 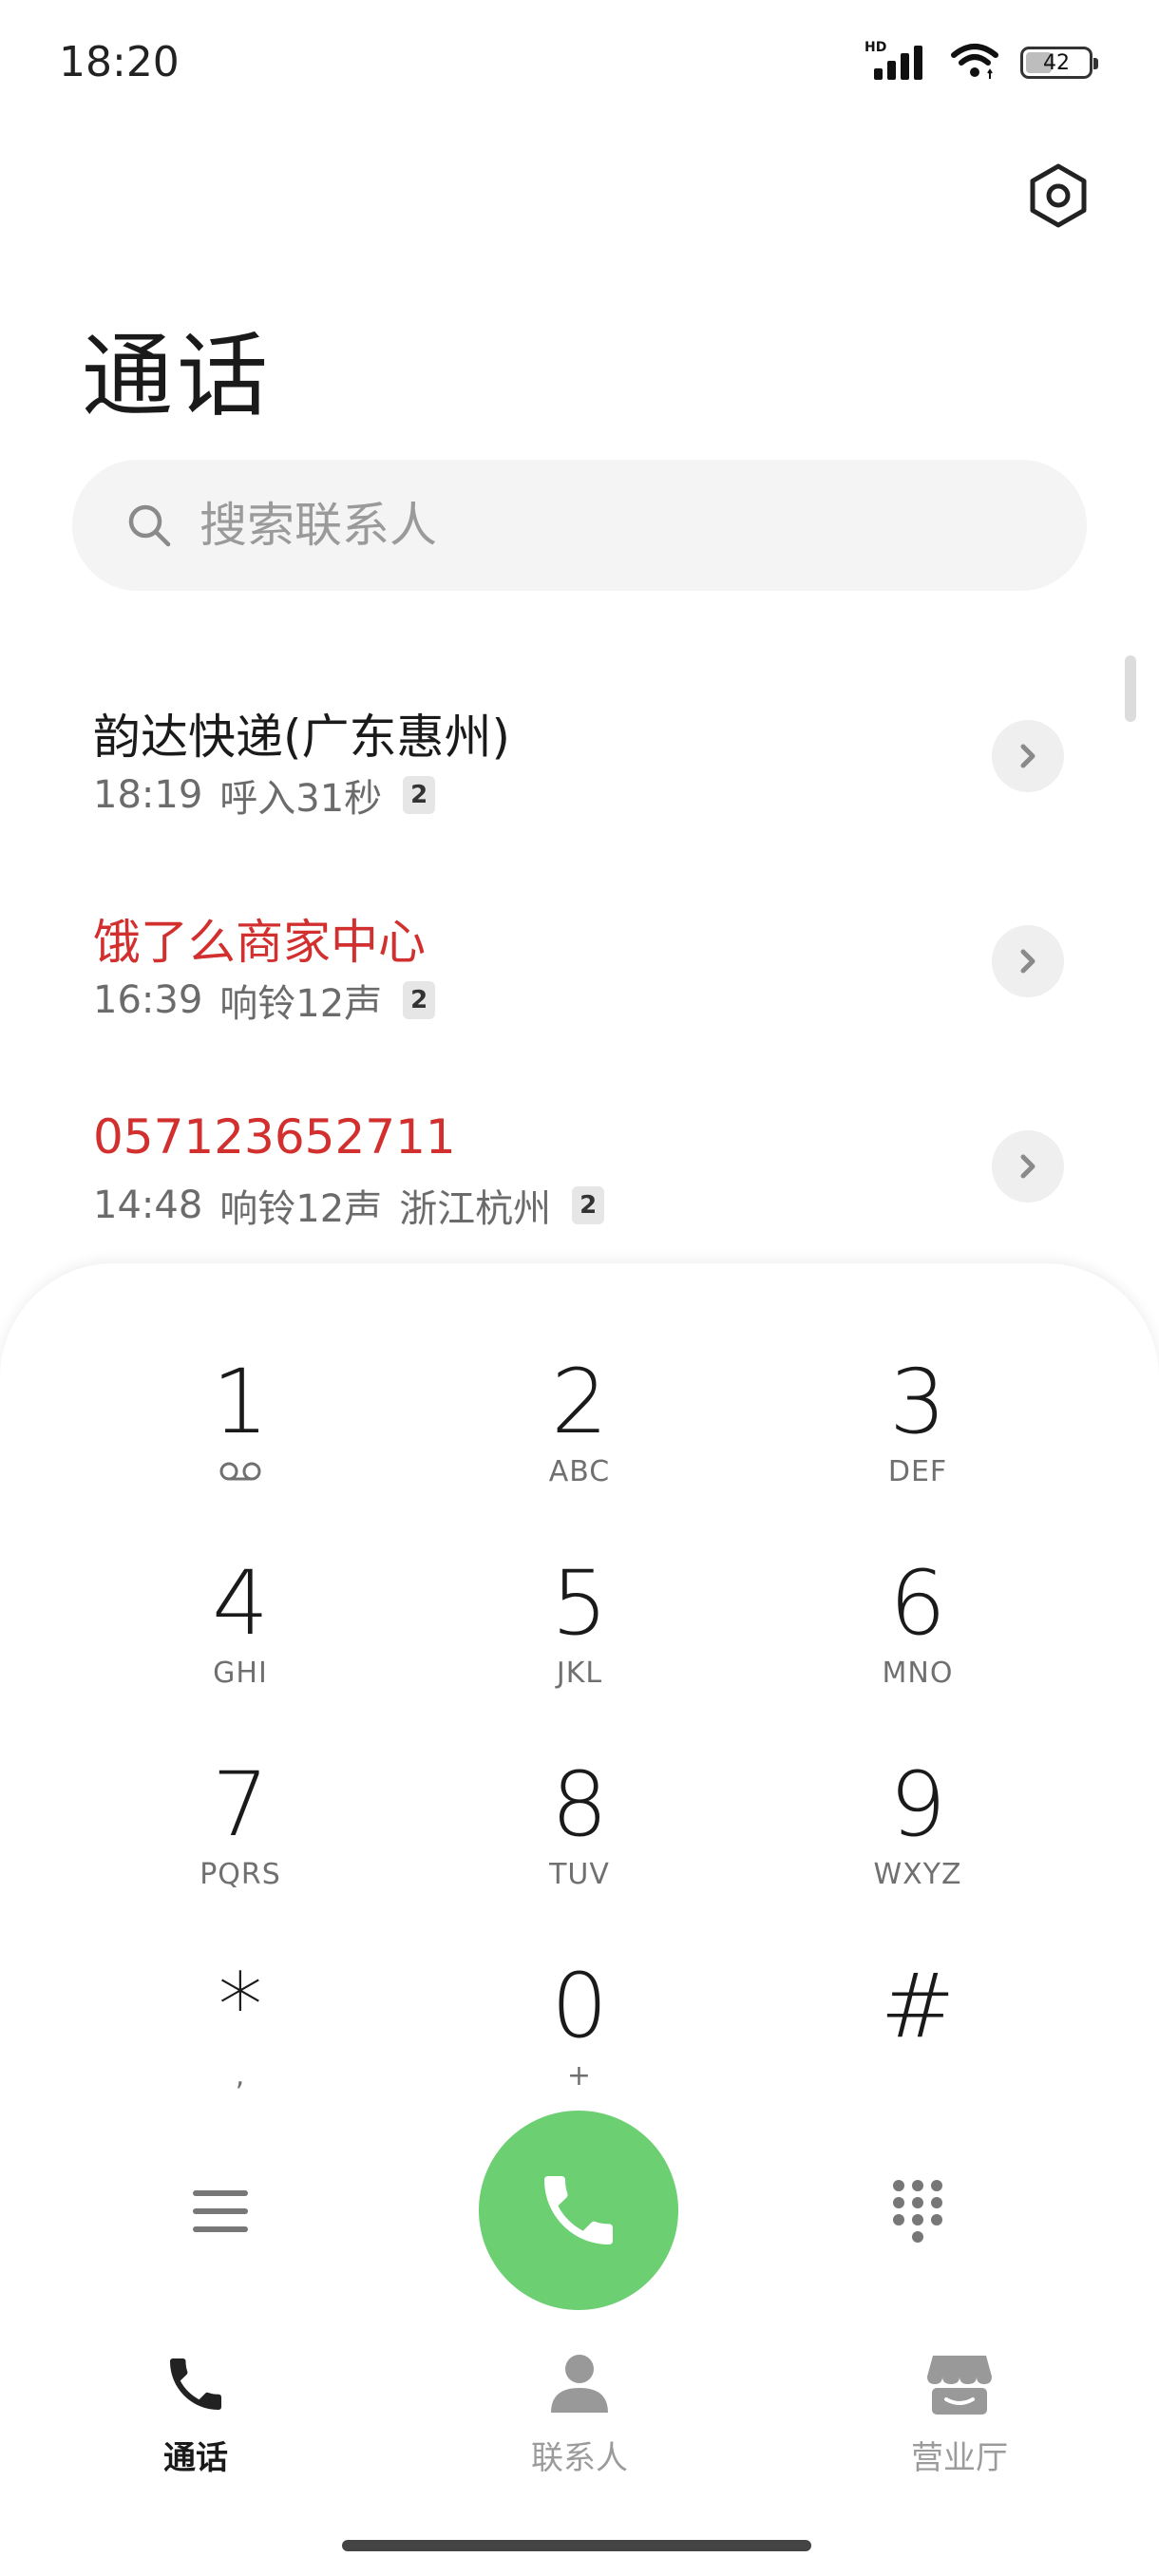 What do you see at coordinates (148, 795) in the screenshot?
I see `call-time: 18:19` at bounding box center [148, 795].